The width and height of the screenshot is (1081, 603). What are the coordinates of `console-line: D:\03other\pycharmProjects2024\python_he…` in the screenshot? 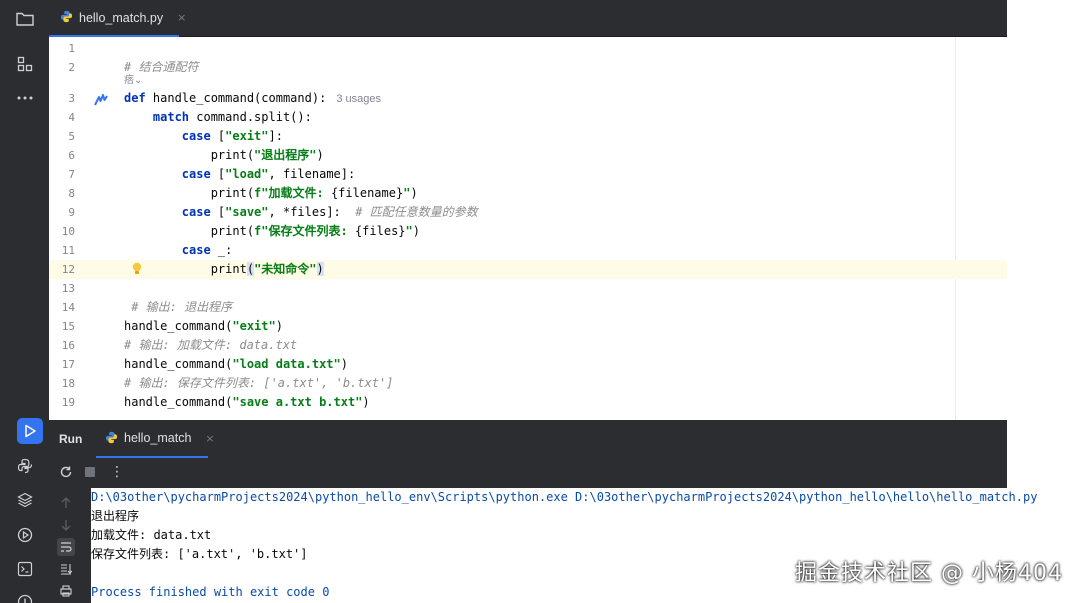 It's located at (564, 497).